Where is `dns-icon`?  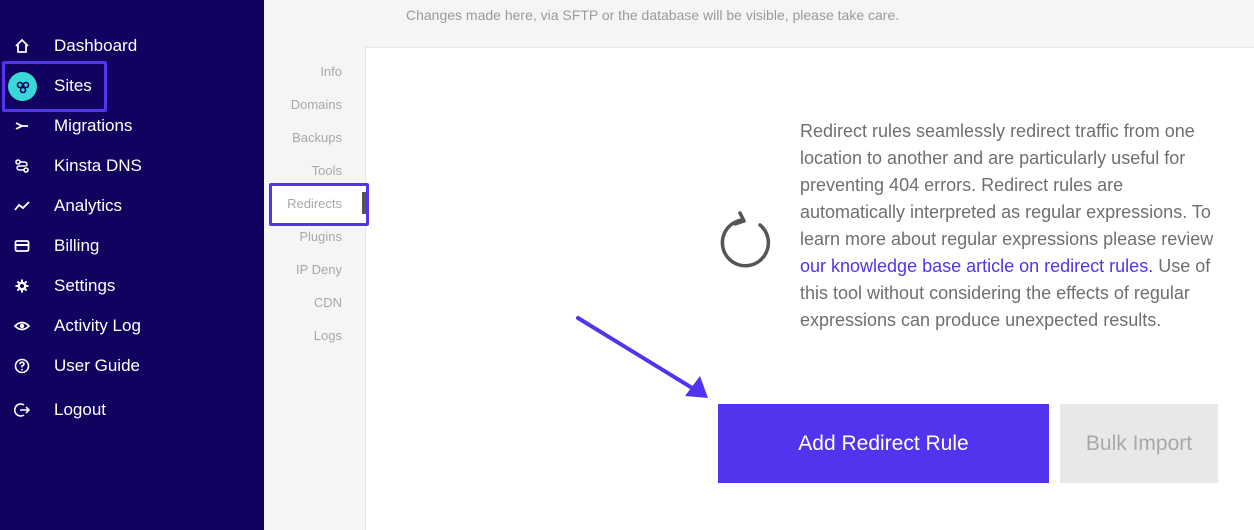
dns-icon is located at coordinates (22, 166).